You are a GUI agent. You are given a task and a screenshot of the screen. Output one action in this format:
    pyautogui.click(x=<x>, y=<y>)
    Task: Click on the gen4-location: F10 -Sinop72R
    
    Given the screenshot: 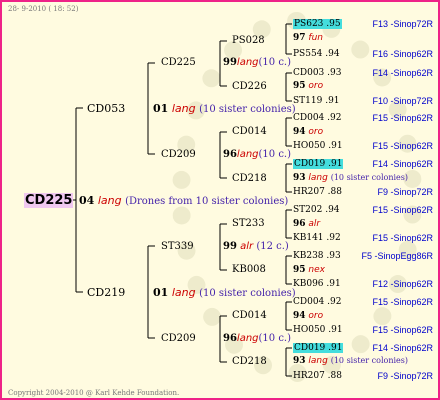 What is the action you would take?
    pyautogui.click(x=402, y=101)
    